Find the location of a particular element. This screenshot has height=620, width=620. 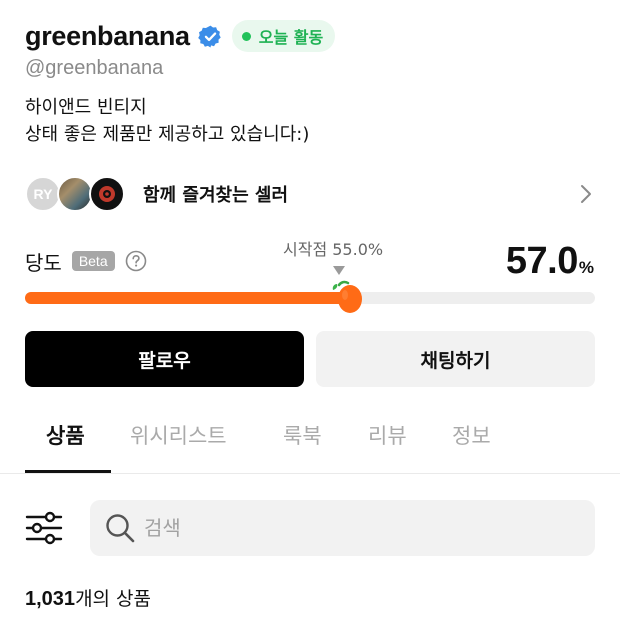

tab-products: 상품 is located at coordinates (65, 435).